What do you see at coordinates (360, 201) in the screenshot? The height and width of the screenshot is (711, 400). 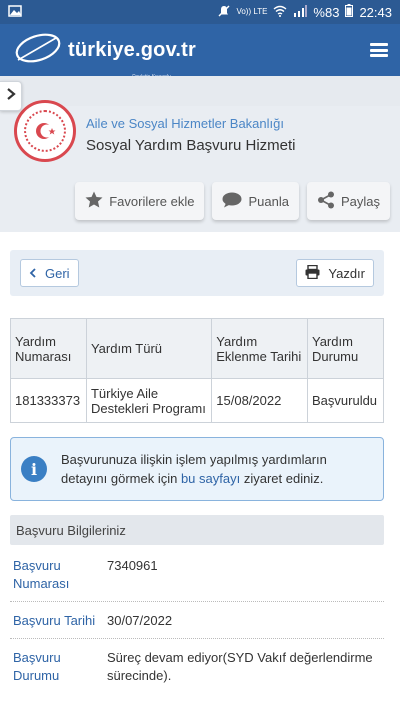 I see `share-label: Paylaş` at bounding box center [360, 201].